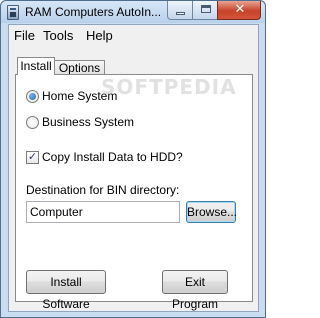 The image size is (320, 318). I want to click on menu-help: Help, so click(99, 35).